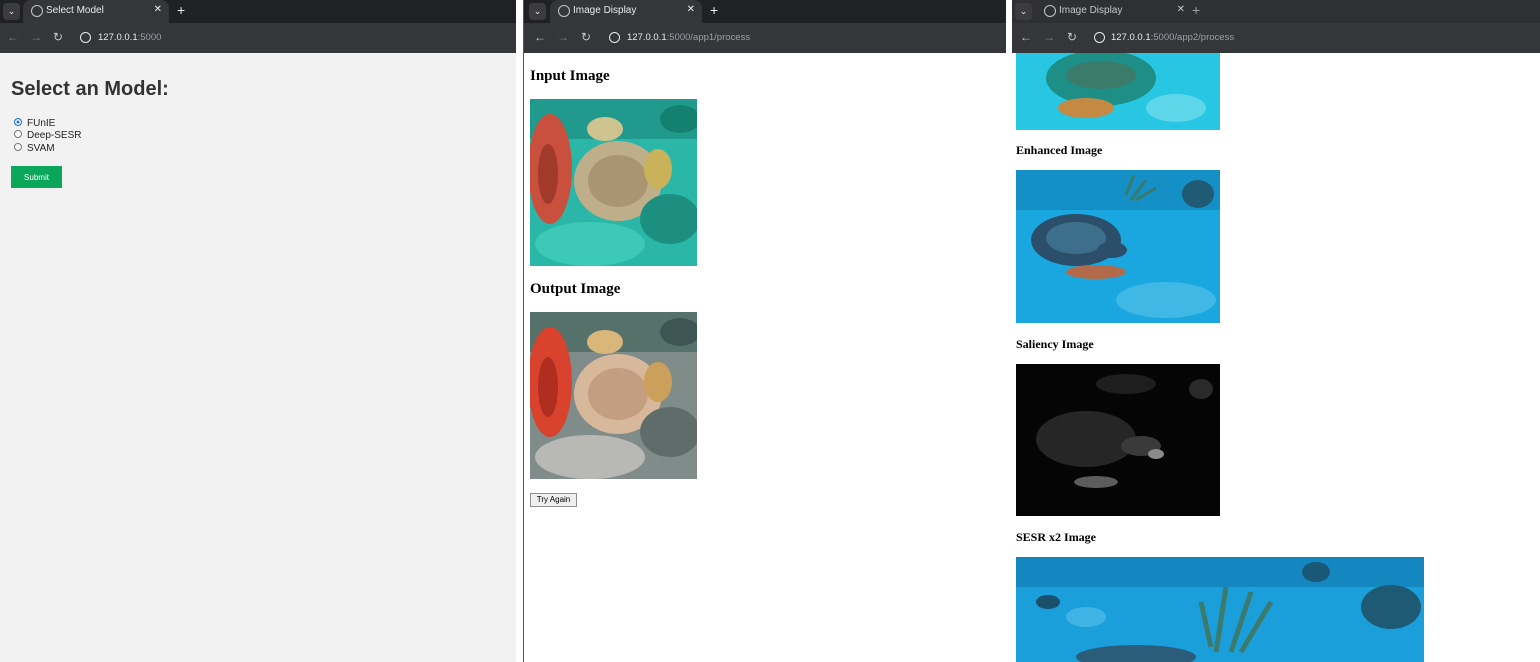 Image resolution: width=1540 pixels, height=662 pixels. Describe the element at coordinates (1118, 246) in the screenshot. I see `enhanced-image` at that location.